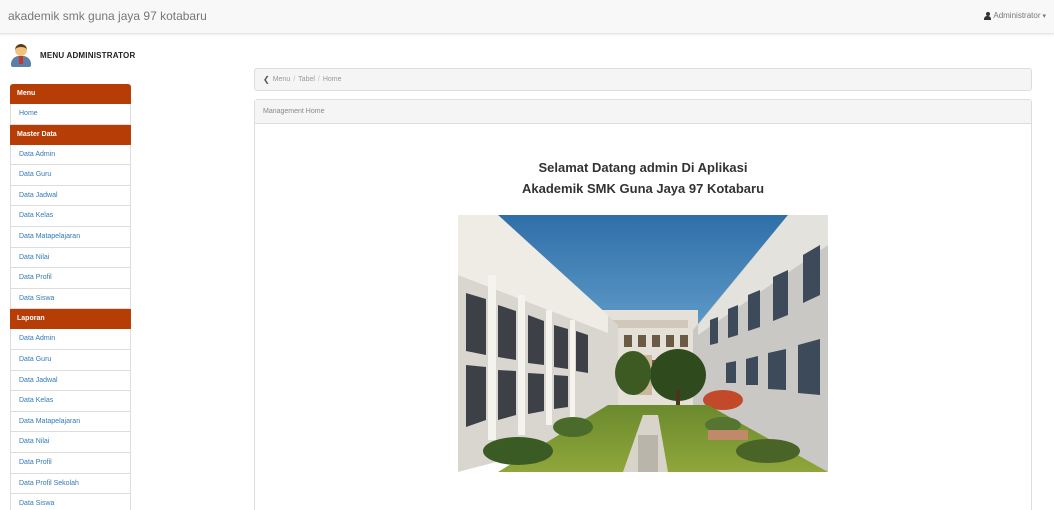  I want to click on breadcrumb: ❮ Menu / Tabel / Home, so click(643, 79).